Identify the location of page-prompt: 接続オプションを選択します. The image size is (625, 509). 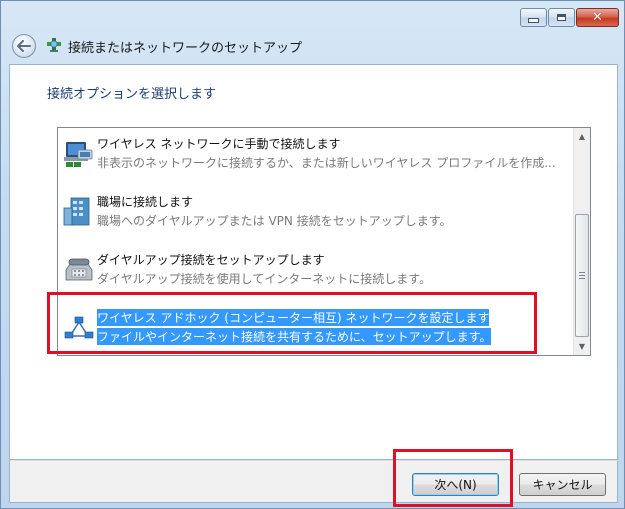
(132, 94).